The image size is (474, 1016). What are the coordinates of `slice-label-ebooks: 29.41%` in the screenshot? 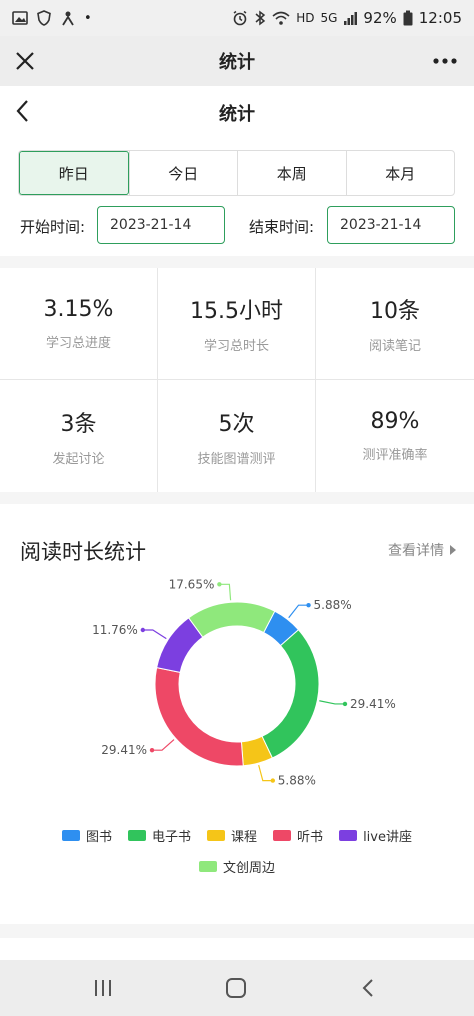 It's located at (373, 704).